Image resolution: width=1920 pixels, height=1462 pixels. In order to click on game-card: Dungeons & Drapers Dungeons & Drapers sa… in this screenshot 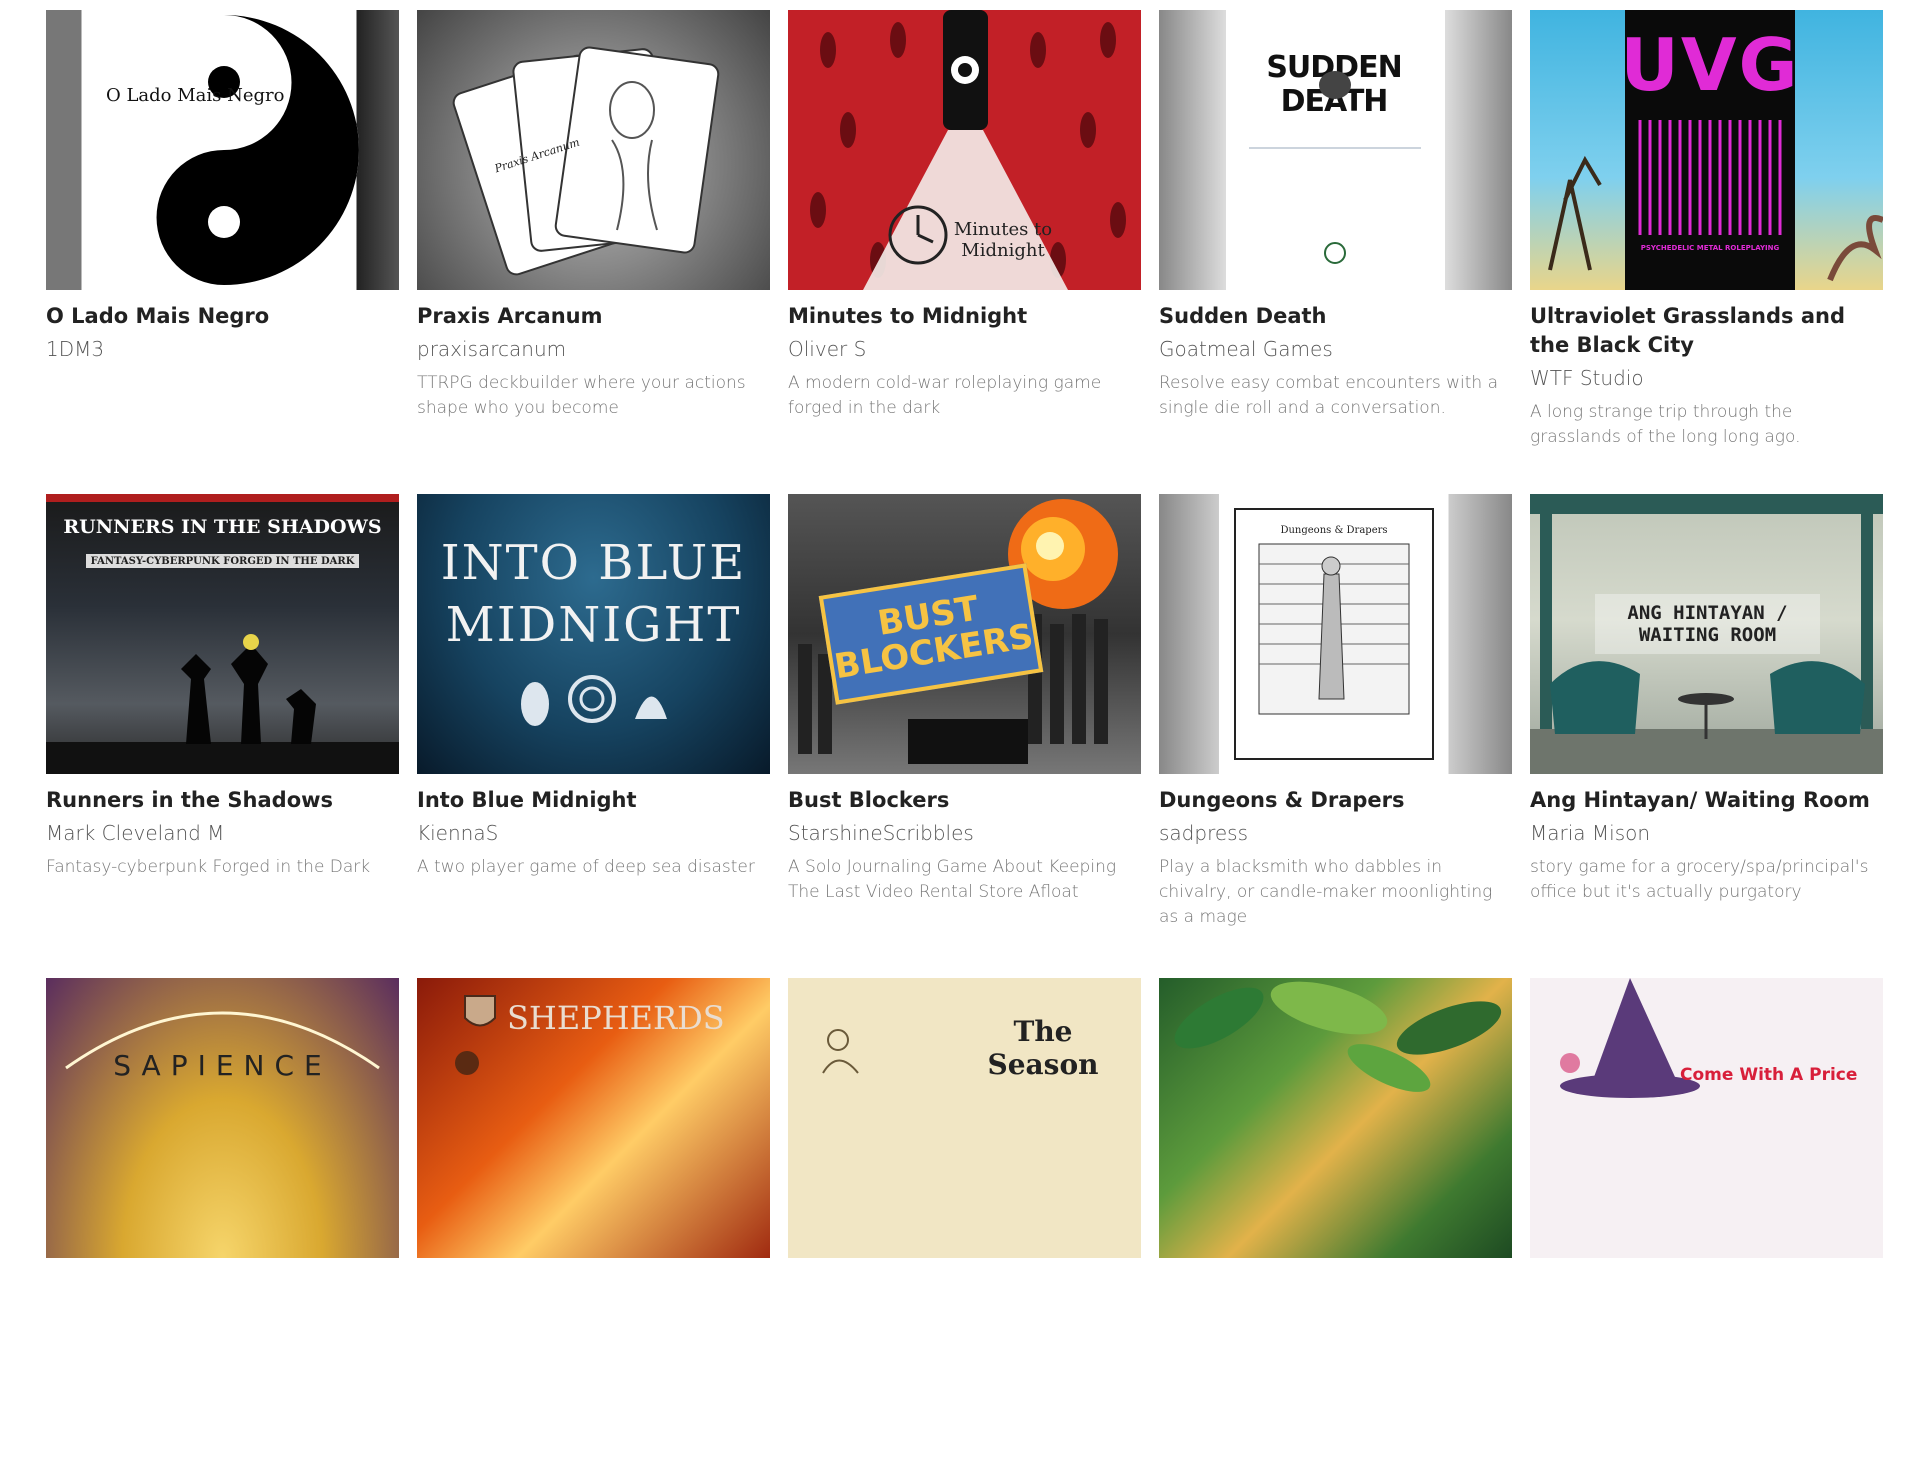, I will do `click(1335, 736)`.